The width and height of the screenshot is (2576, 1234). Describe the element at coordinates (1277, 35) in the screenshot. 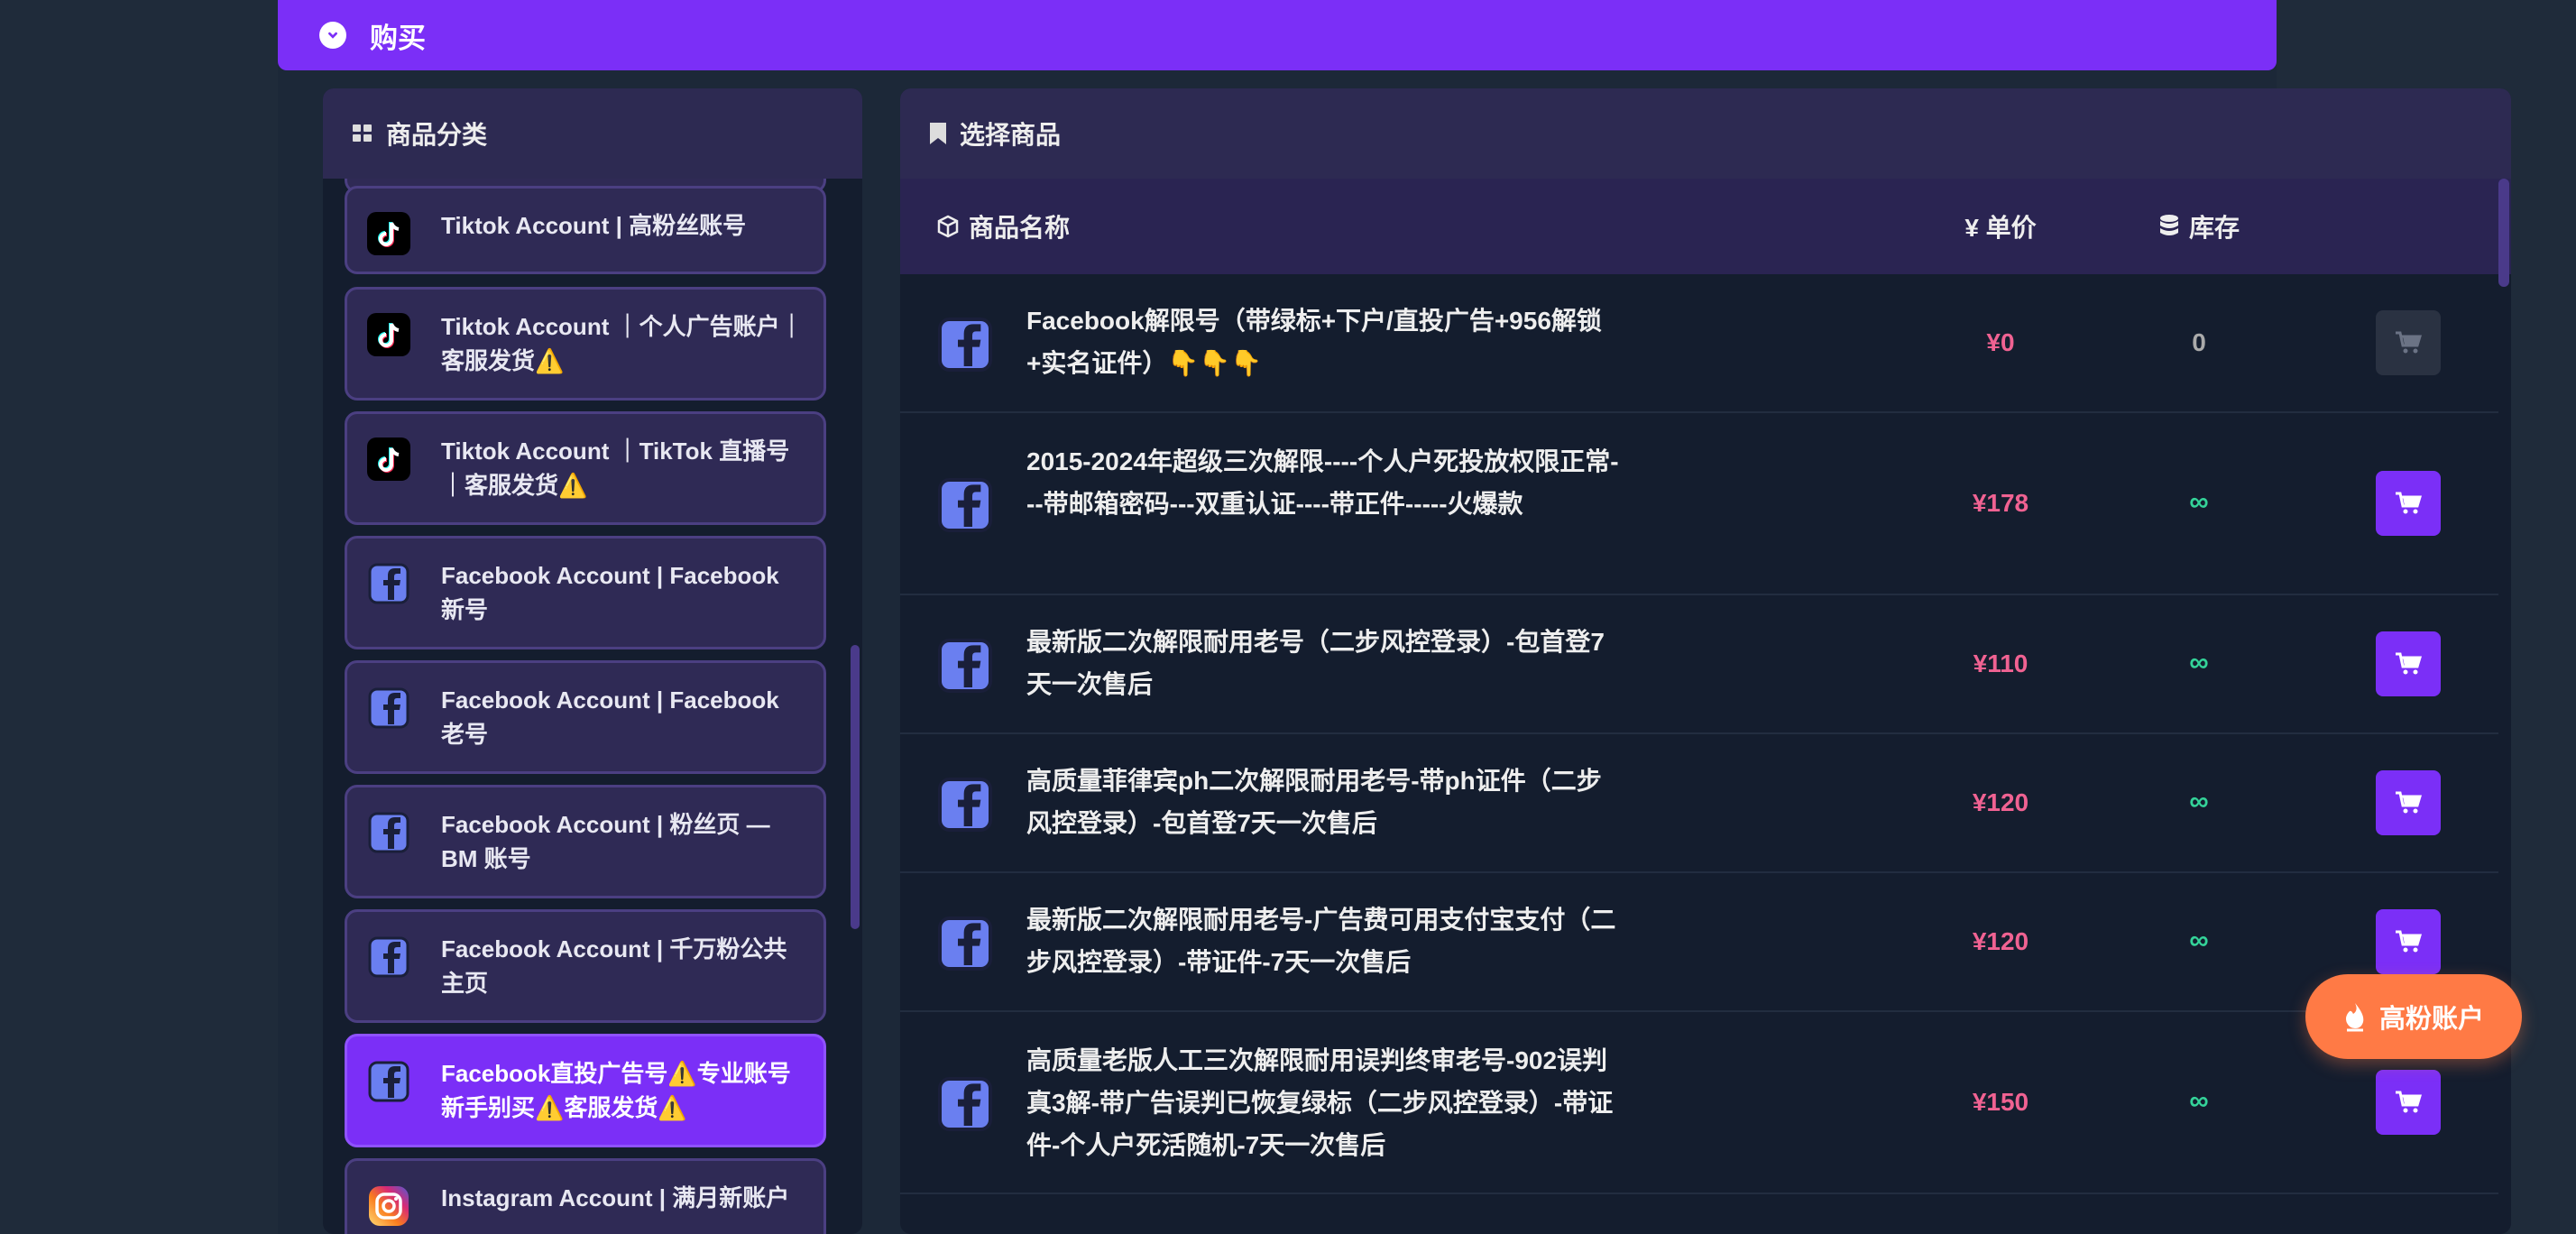

I see `purchase-header: 购买` at that location.